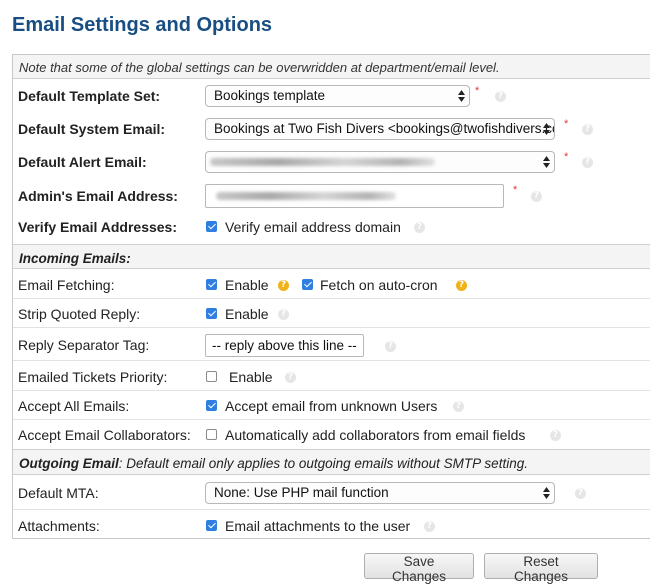 The height and width of the screenshot is (584, 650). I want to click on fetch-autocron-checkbox, so click(307, 284).